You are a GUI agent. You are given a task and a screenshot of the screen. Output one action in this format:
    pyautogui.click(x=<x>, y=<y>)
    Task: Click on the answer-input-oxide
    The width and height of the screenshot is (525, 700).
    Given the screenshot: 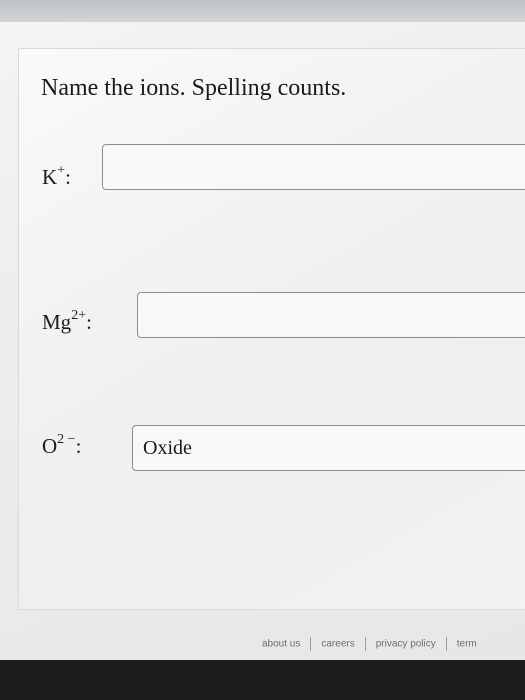 What is the action you would take?
    pyautogui.click(x=328, y=448)
    